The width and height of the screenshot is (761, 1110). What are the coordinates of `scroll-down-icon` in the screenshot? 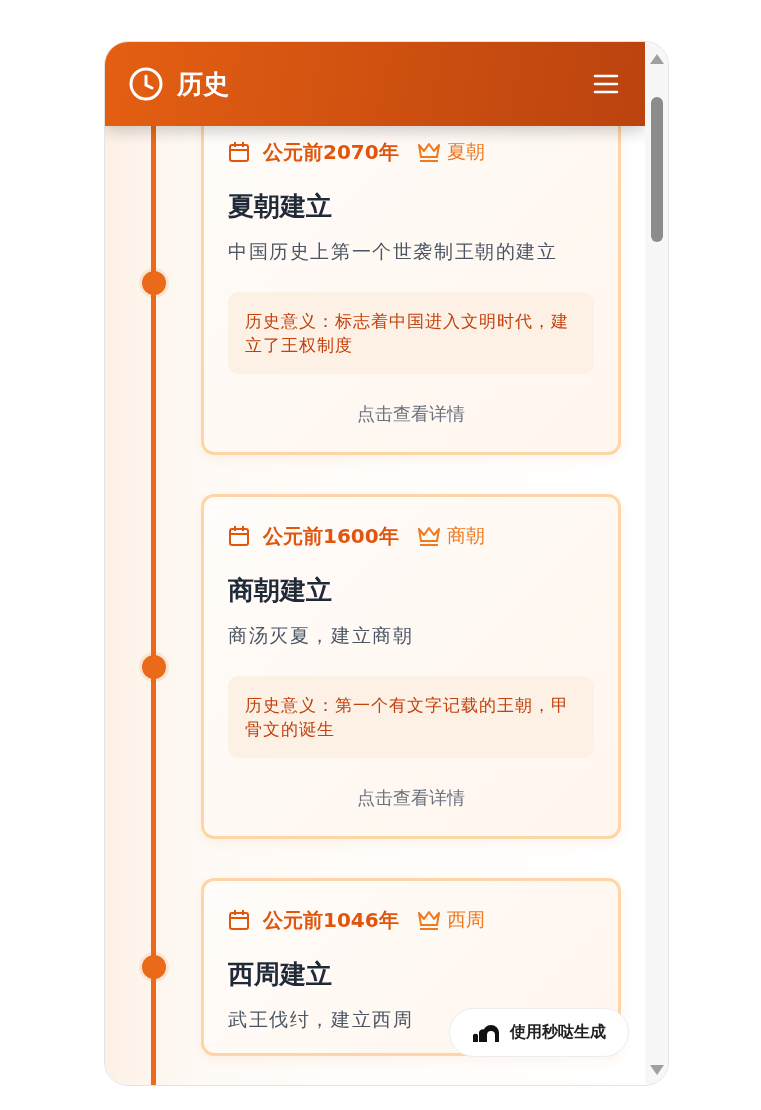 It's located at (656, 1070).